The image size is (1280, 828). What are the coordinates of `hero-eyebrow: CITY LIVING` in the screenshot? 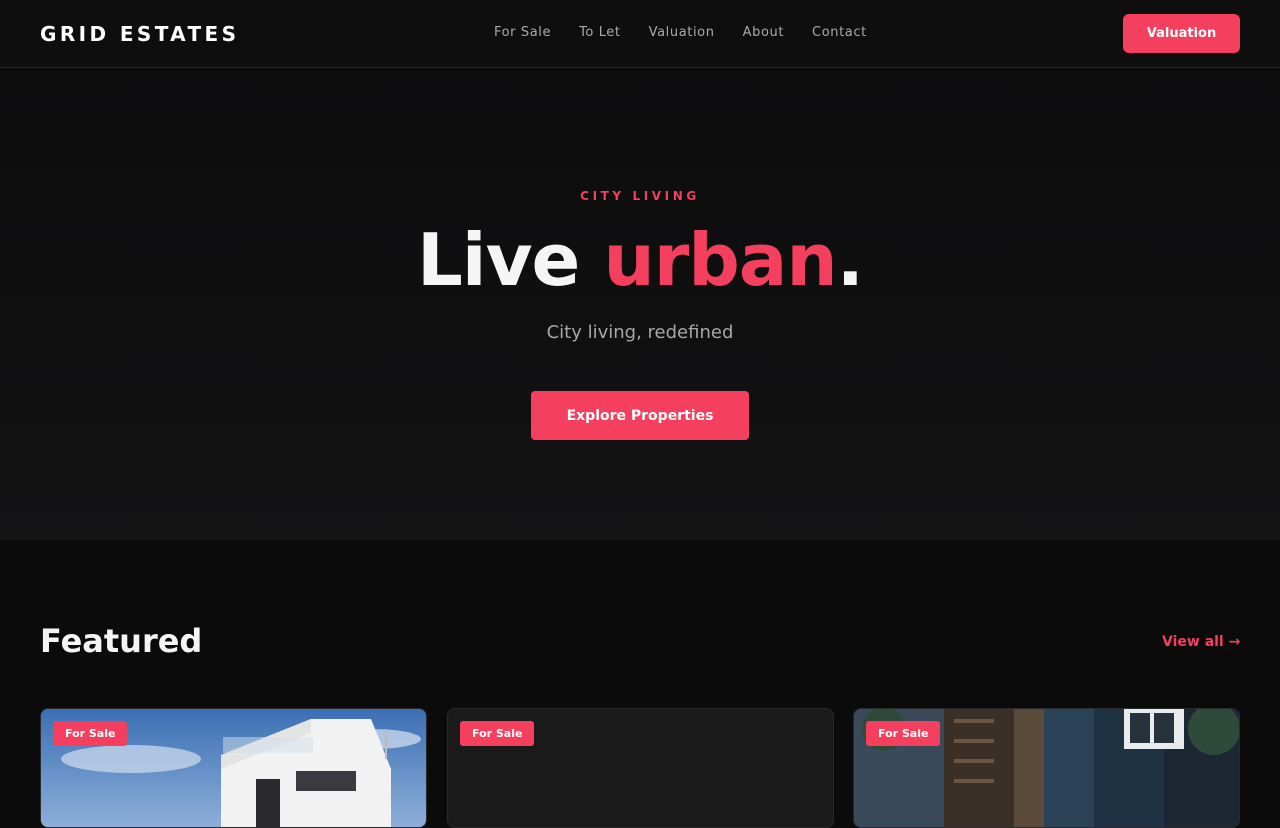 It's located at (640, 196).